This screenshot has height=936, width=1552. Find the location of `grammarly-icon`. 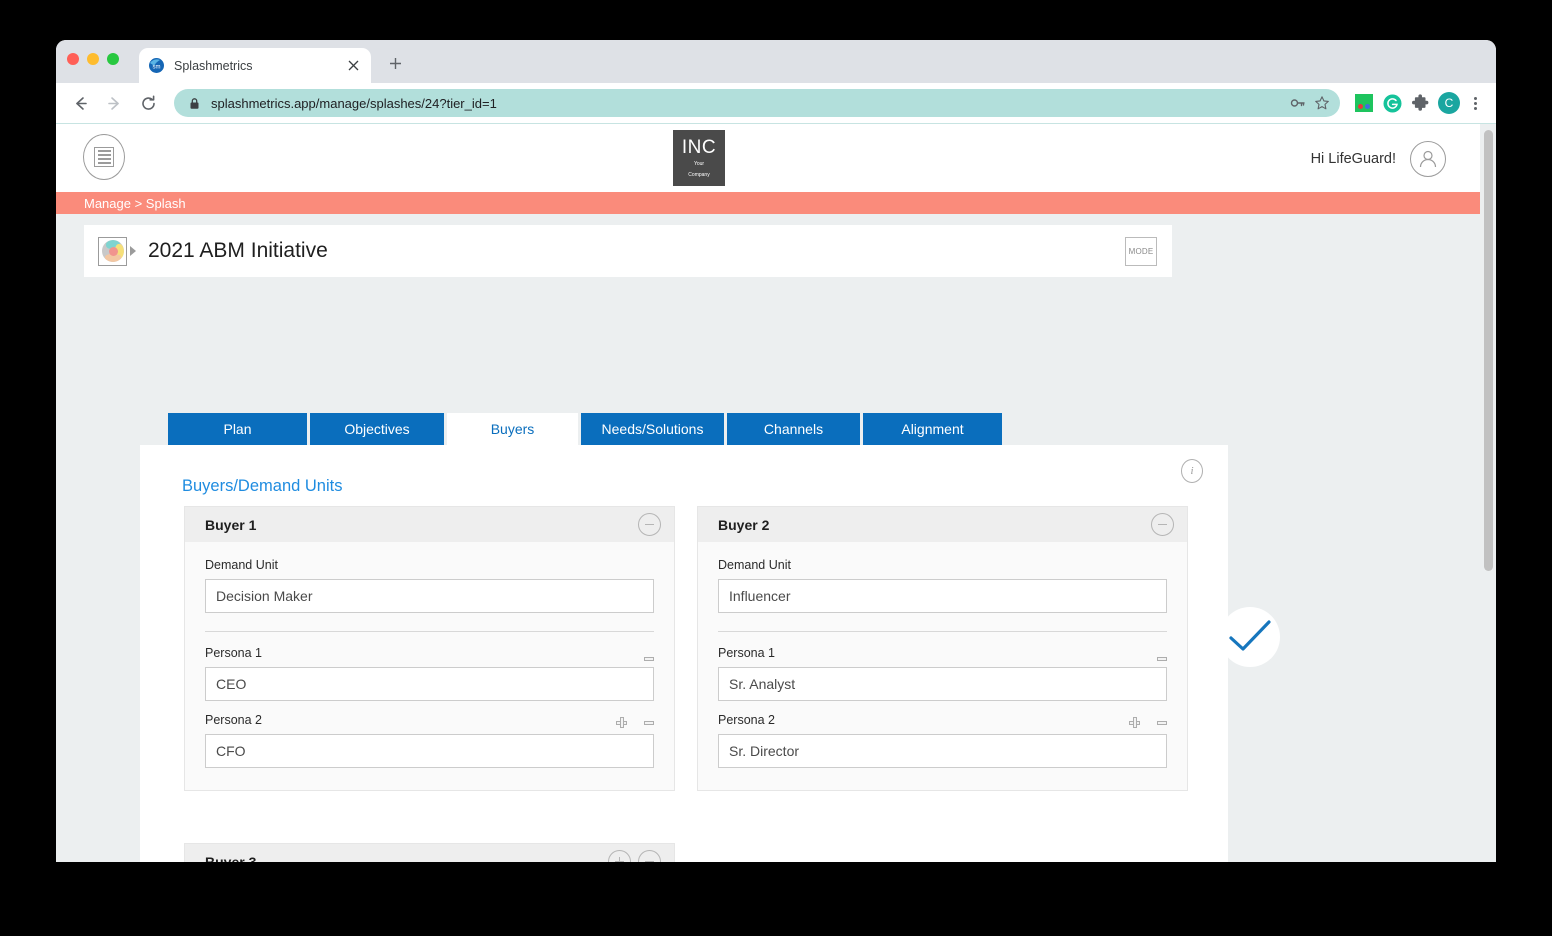

grammarly-icon is located at coordinates (1392, 103).